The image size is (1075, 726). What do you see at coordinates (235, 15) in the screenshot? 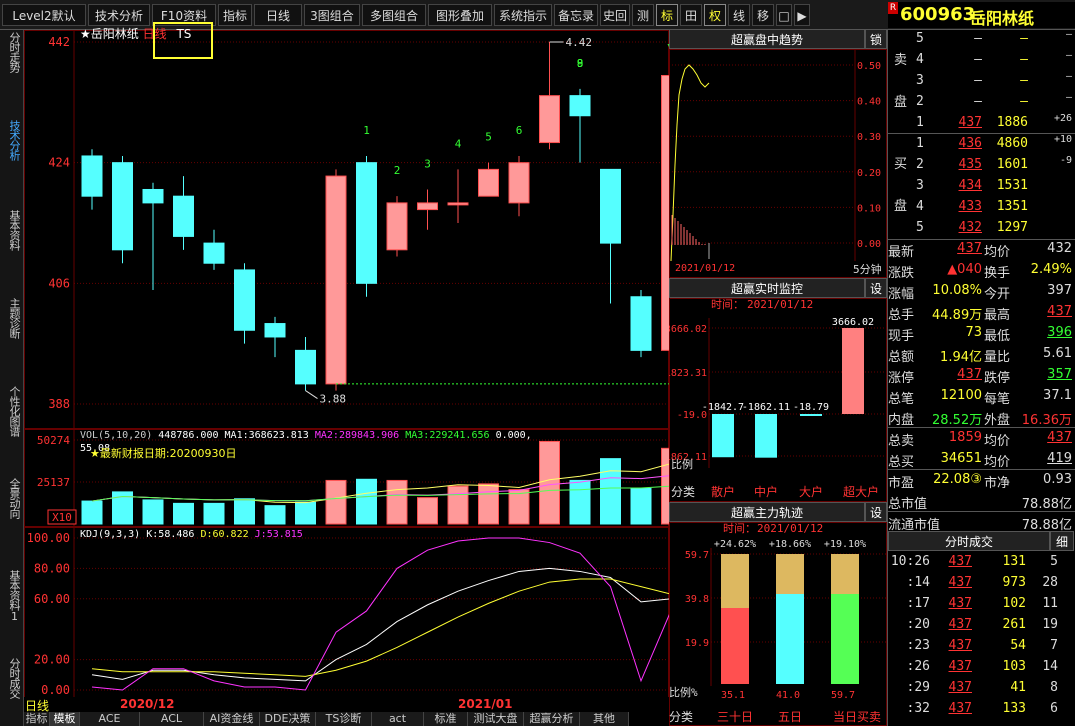
I see `toolbar-btn-3: 指标` at bounding box center [235, 15].